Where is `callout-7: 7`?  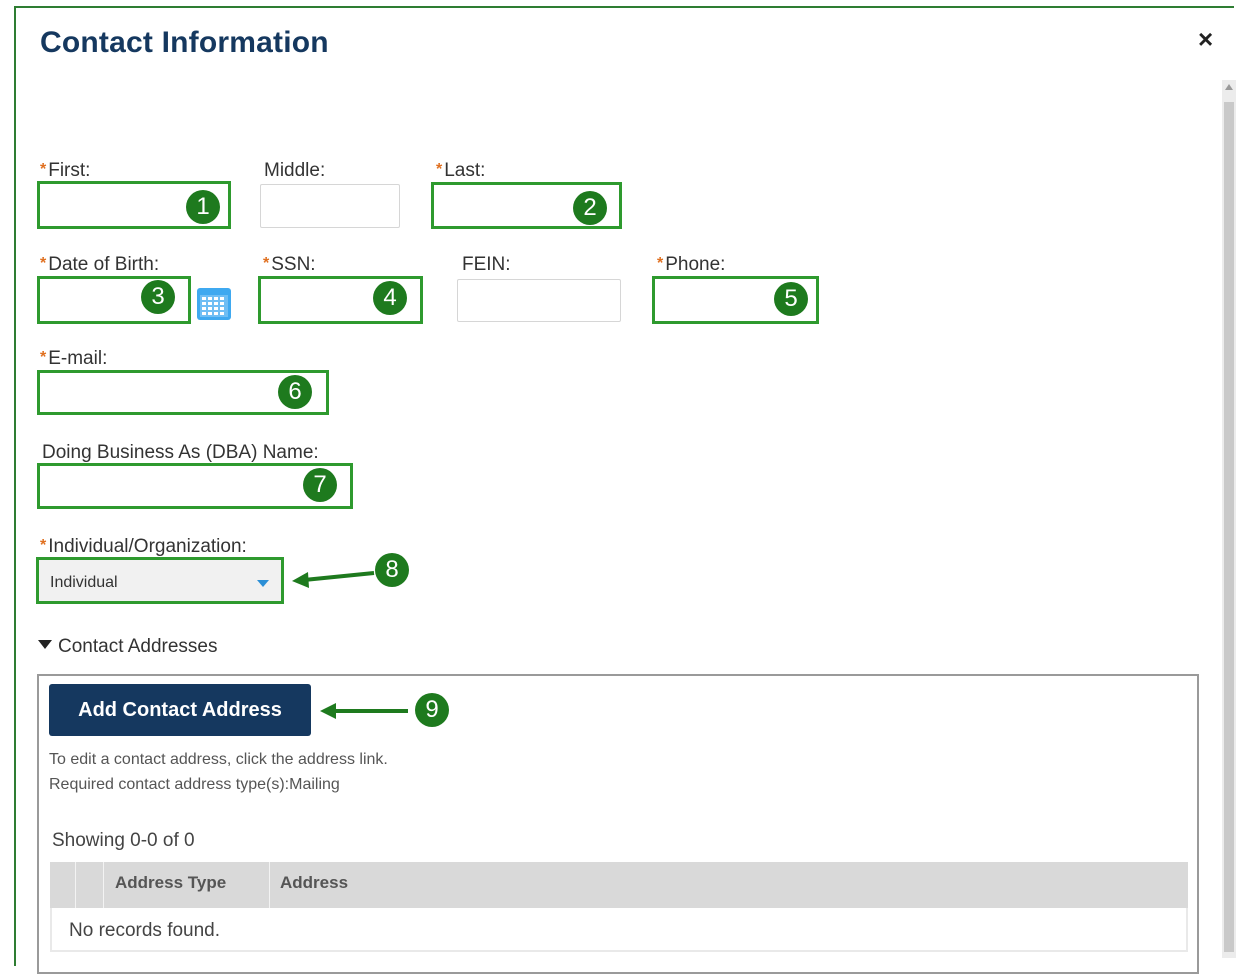
callout-7: 7 is located at coordinates (320, 485).